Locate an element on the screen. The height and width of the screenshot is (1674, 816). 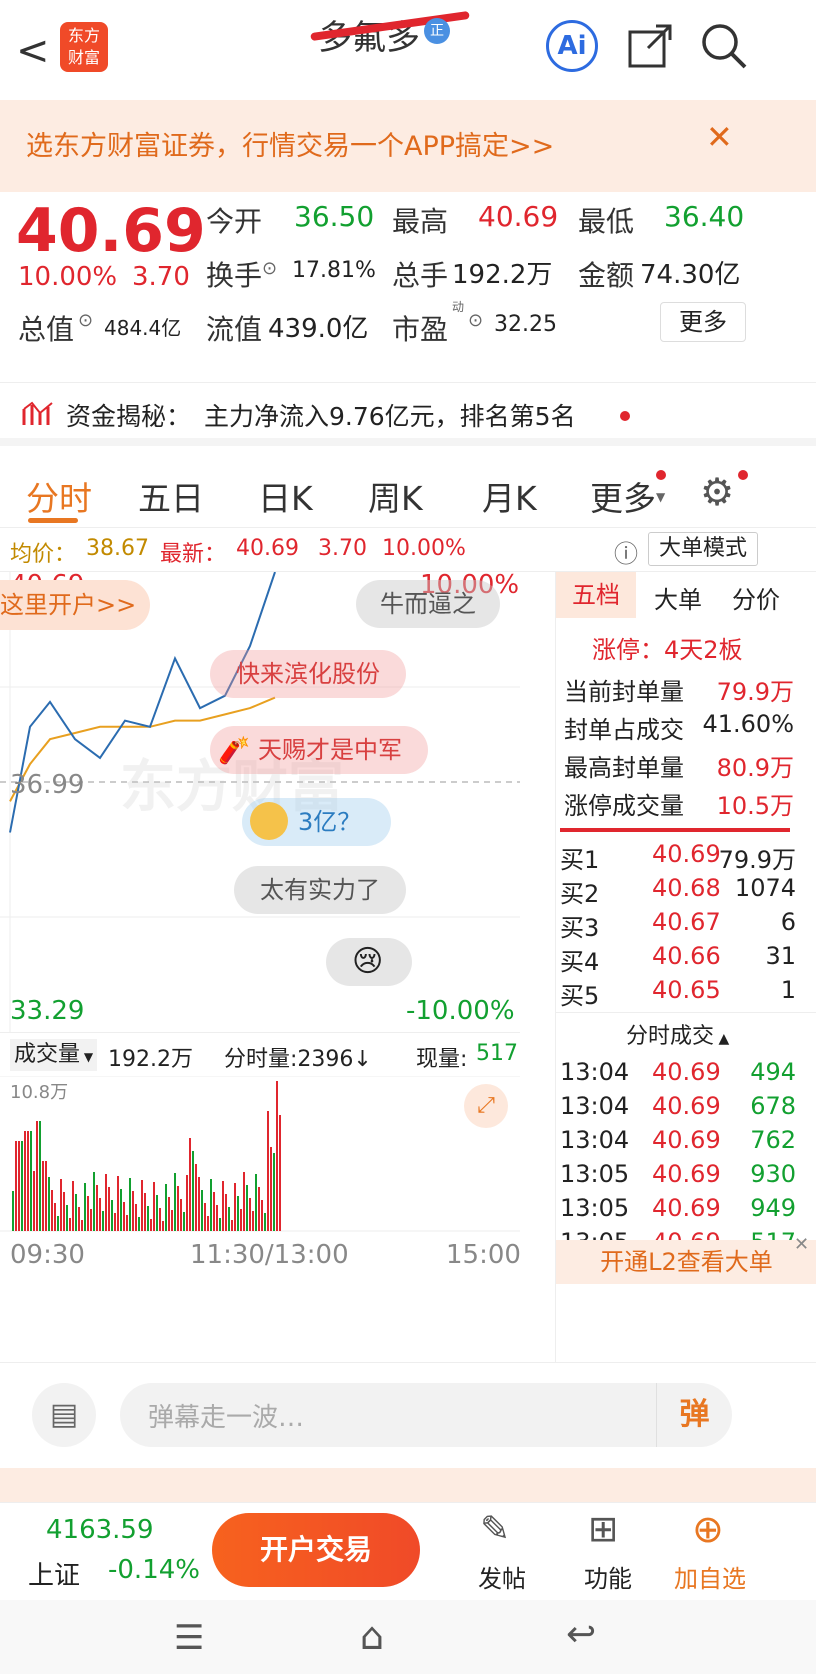
notice-dot is located at coordinates (625, 416).